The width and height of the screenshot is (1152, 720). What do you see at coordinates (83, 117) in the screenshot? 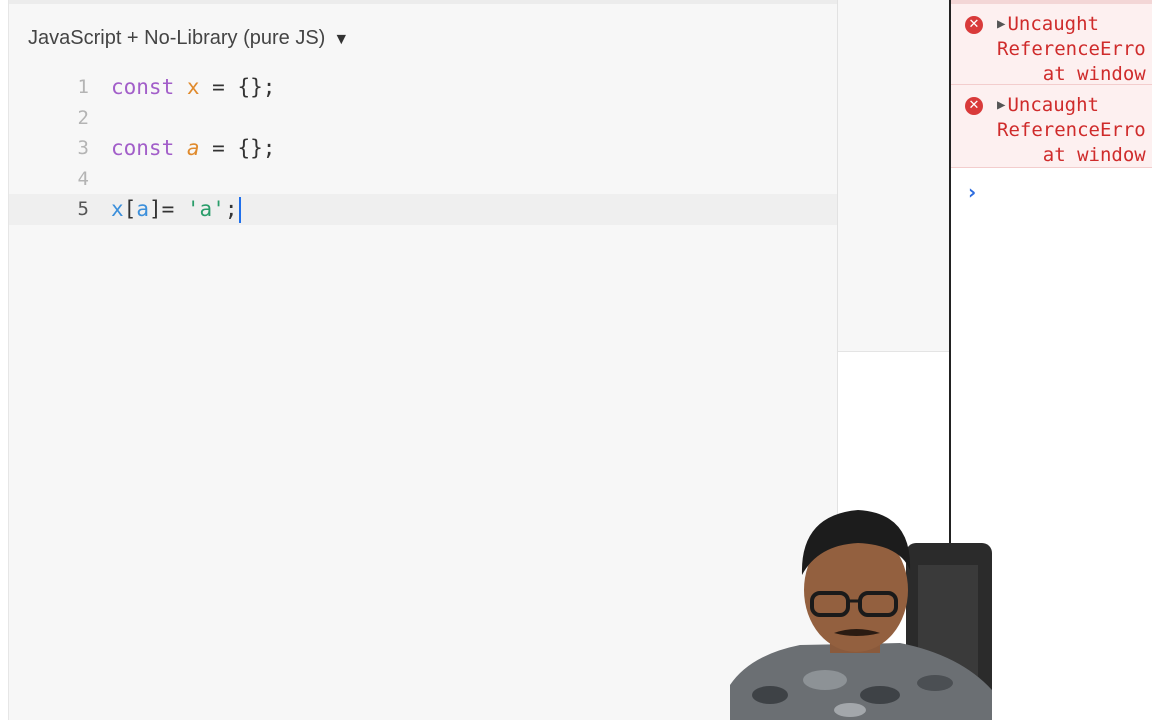
I see `line-number: 2` at bounding box center [83, 117].